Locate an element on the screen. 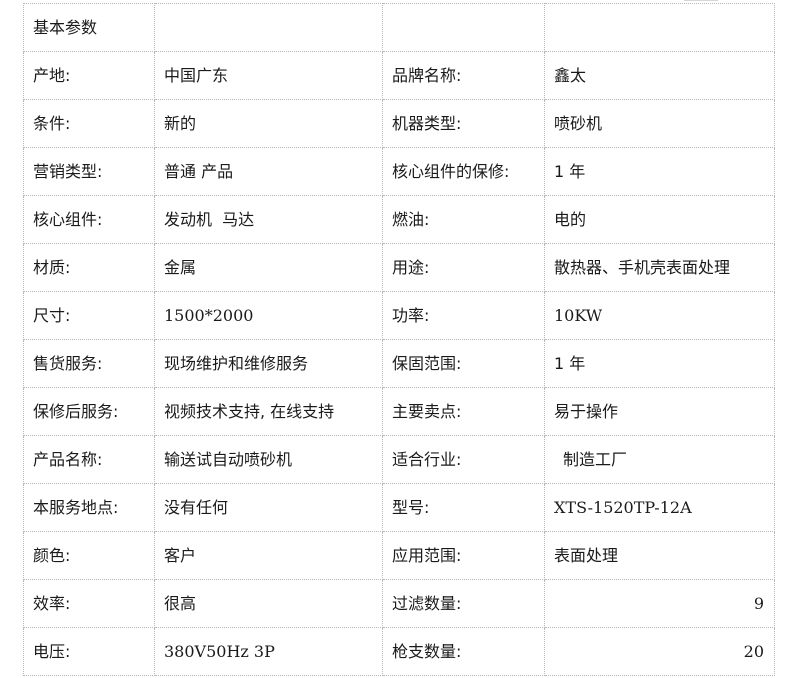 The width and height of the screenshot is (800, 678). row-value: 电的 is located at coordinates (659, 219).